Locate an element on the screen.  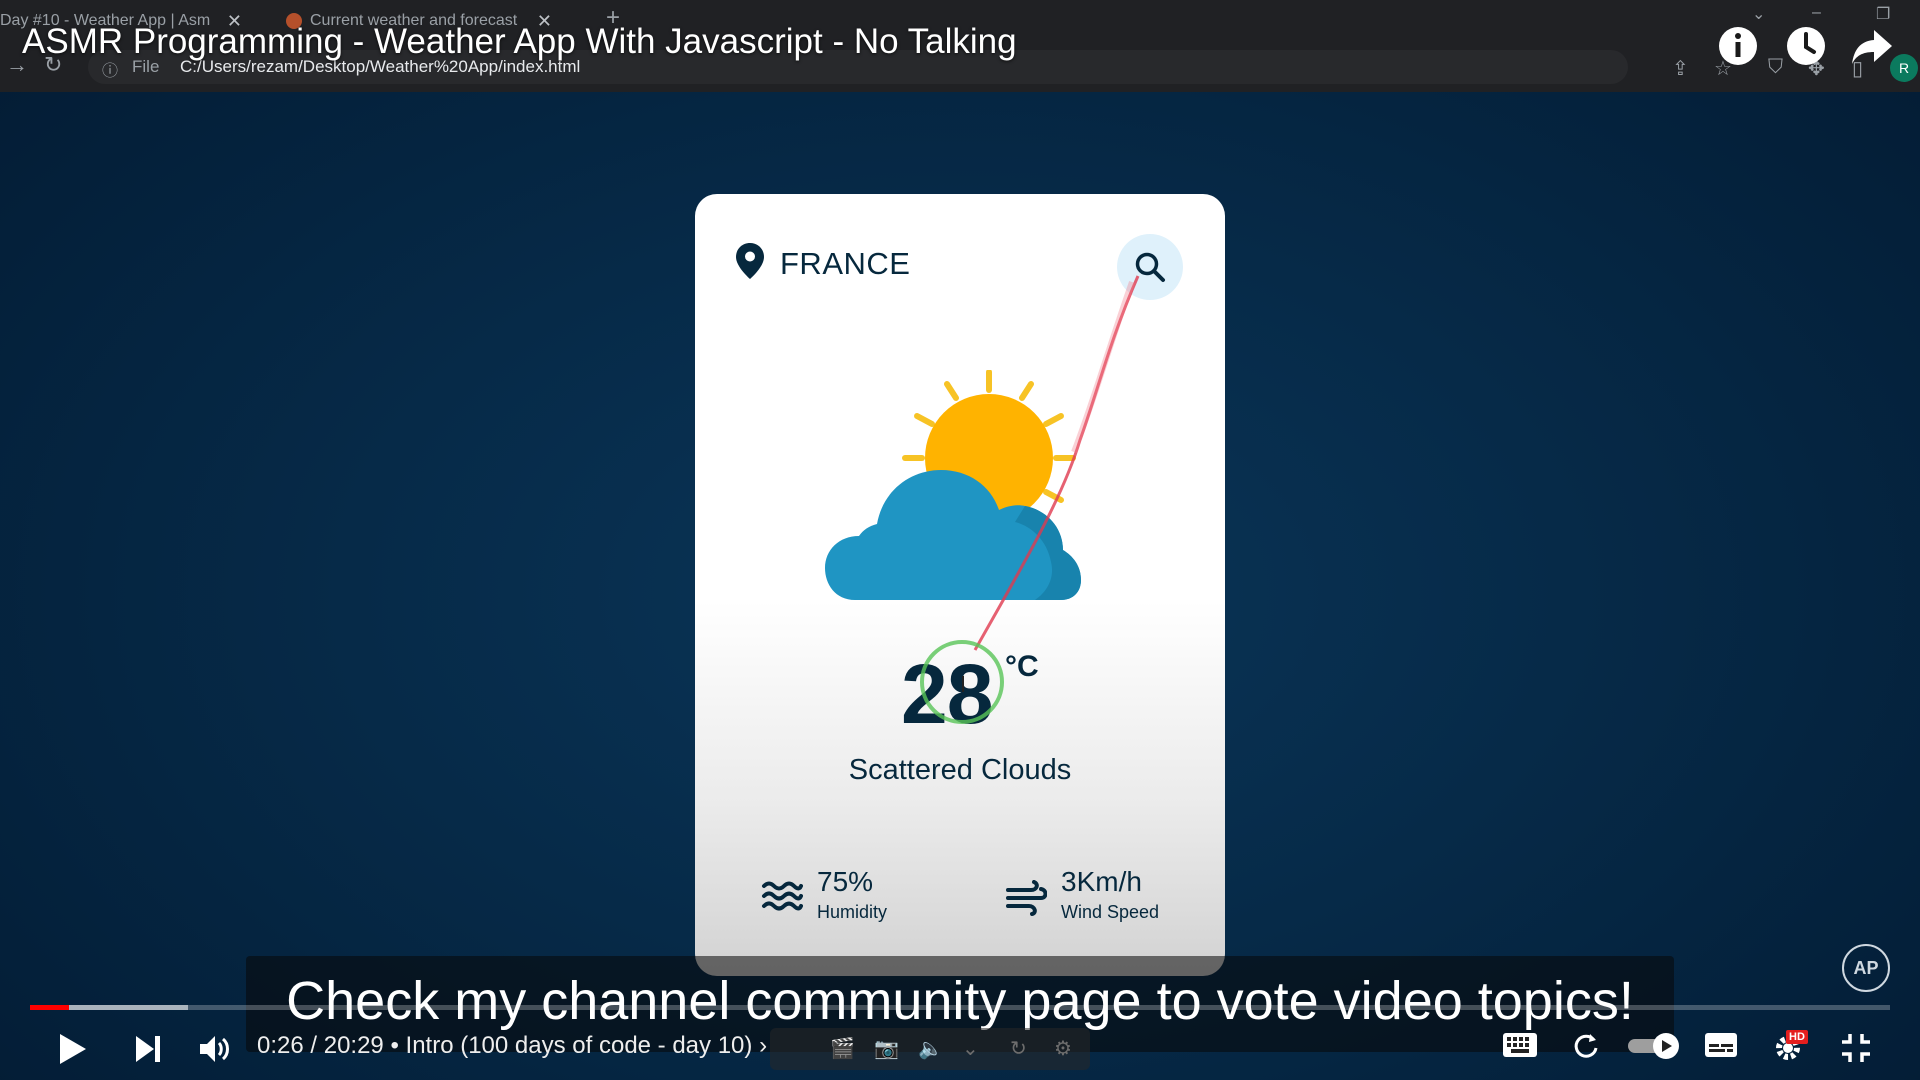
chapter-chevron-icon: › is located at coordinates (763, 1045).